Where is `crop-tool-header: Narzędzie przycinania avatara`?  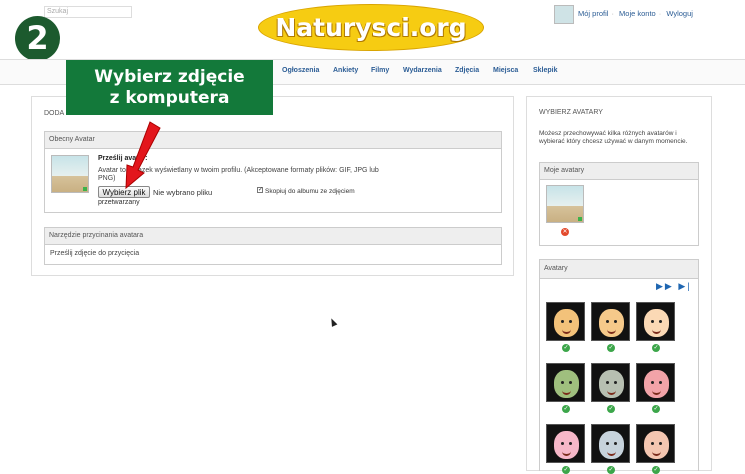
crop-tool-header: Narzędzie przycinania avatara is located at coordinates (273, 236).